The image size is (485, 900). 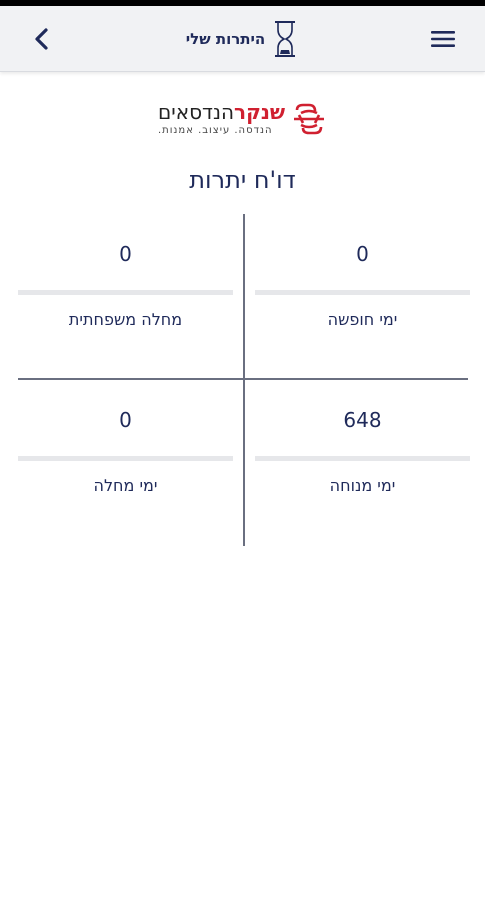 What do you see at coordinates (125, 319) in the screenshot?
I see `balance-label: מחלה משפחתית` at bounding box center [125, 319].